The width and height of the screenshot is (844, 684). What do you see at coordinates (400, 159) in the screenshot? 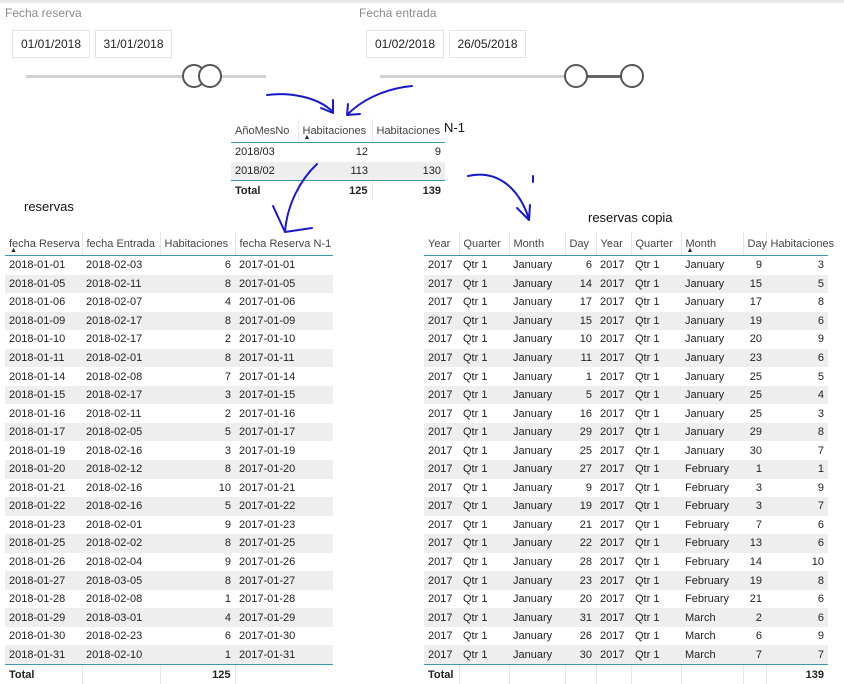
I see `annotation-arrows` at bounding box center [400, 159].